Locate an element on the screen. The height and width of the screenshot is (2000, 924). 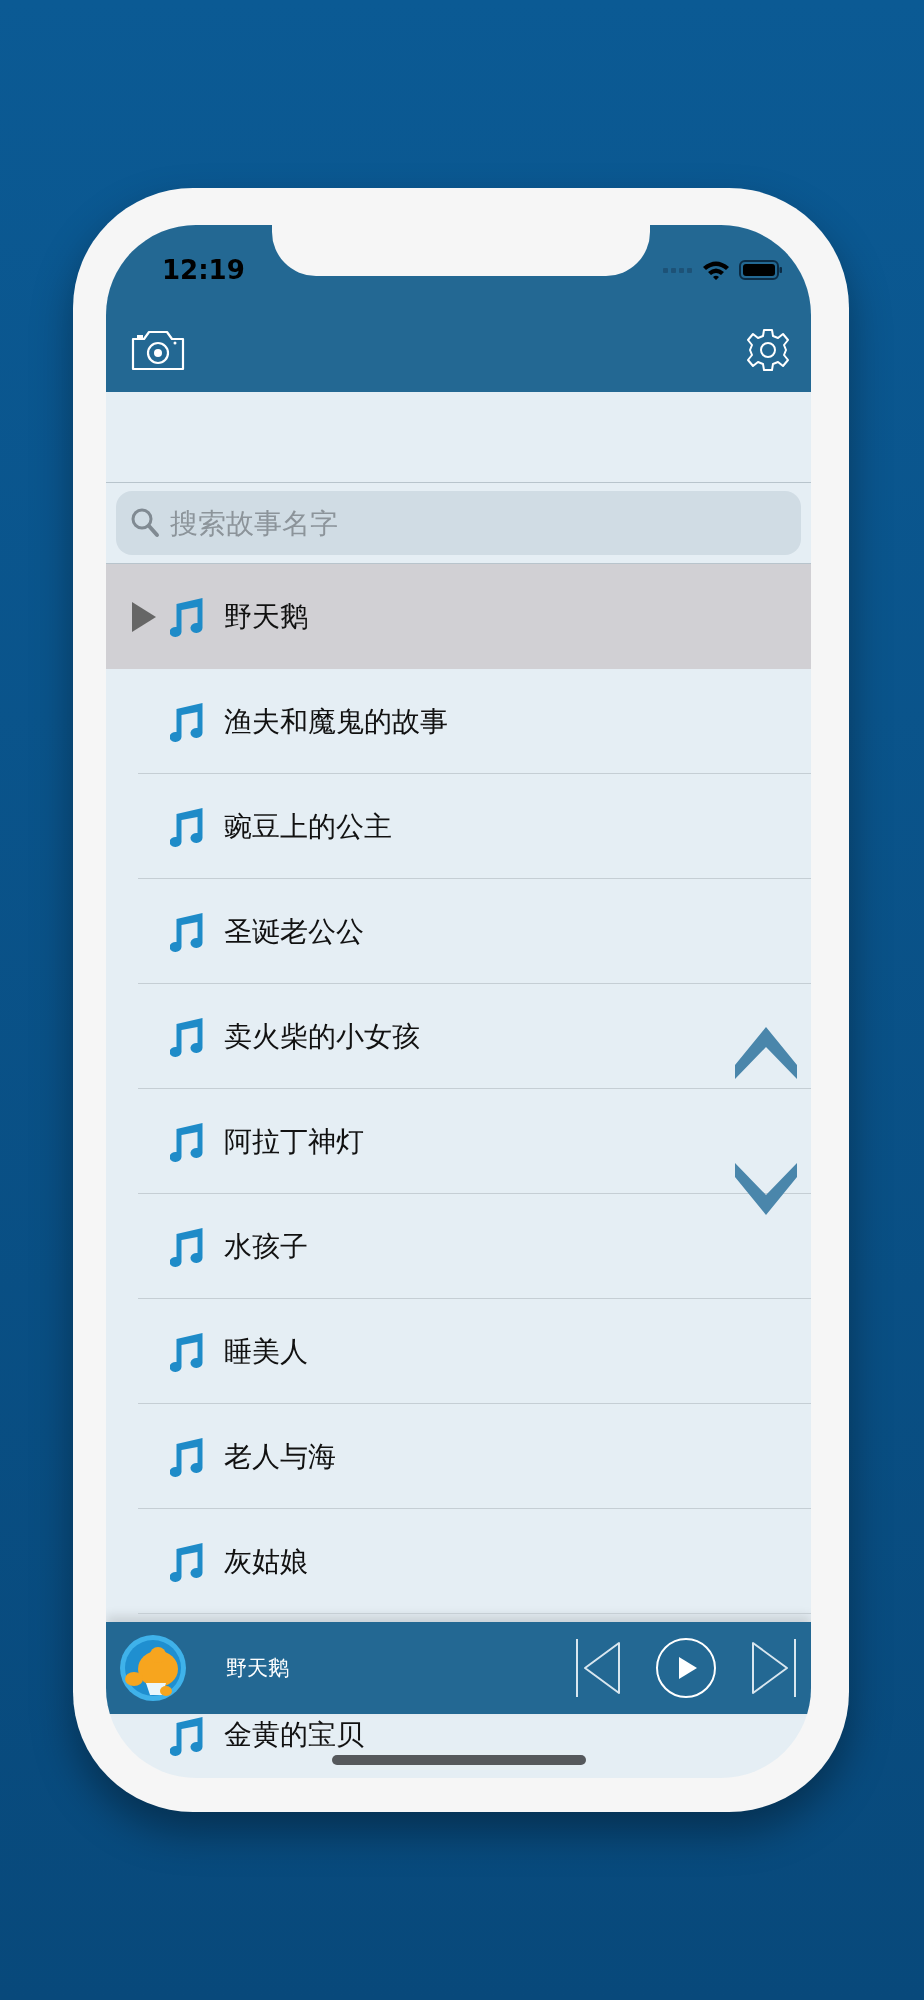
story-title: 金黄的宝贝 is located at coordinates (294, 1735).